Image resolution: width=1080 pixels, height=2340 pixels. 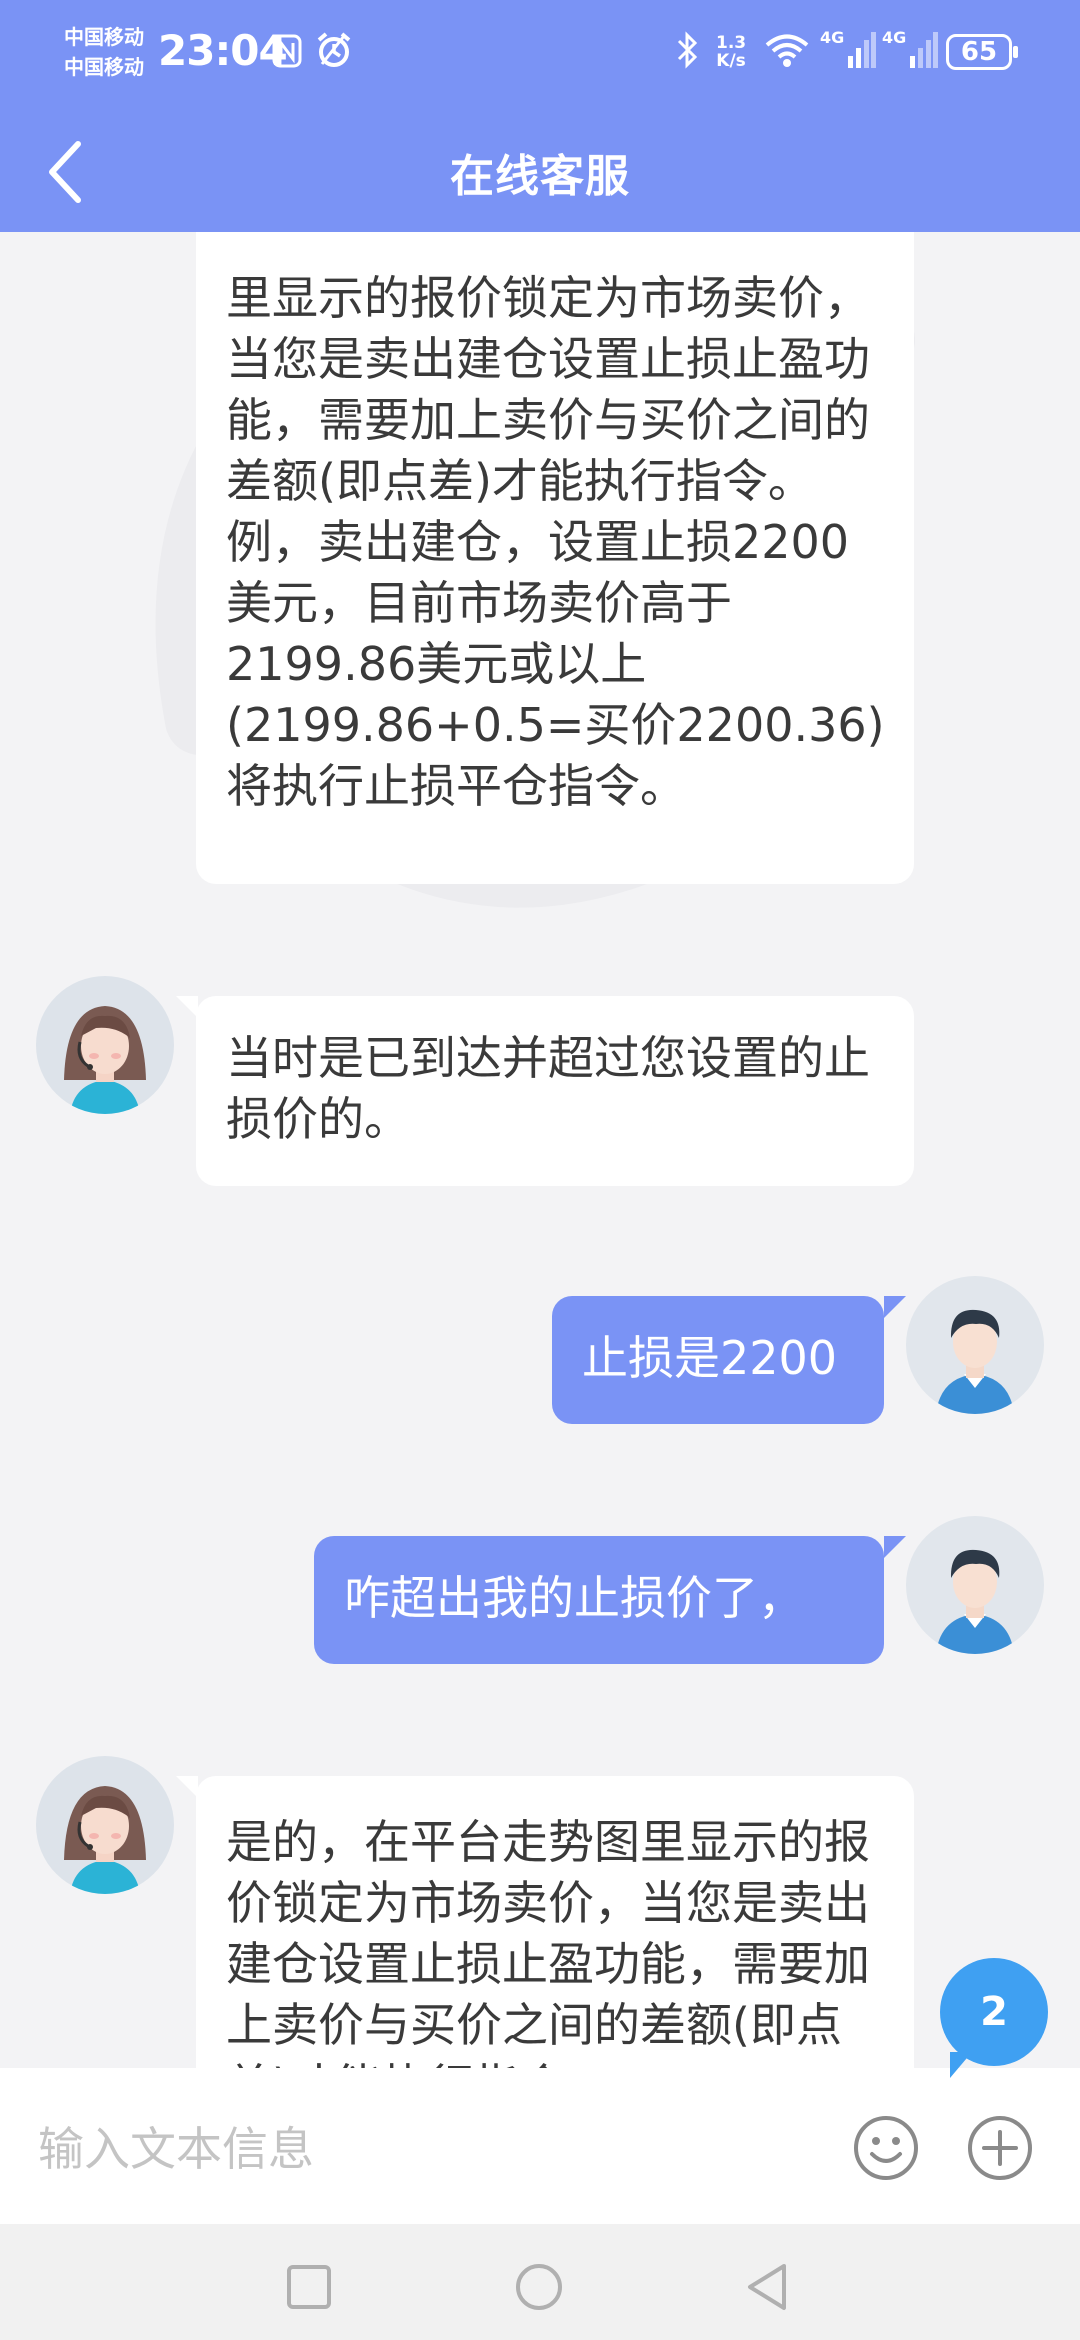 What do you see at coordinates (104, 67) in the screenshot?
I see `carrier-2: 中国移动` at bounding box center [104, 67].